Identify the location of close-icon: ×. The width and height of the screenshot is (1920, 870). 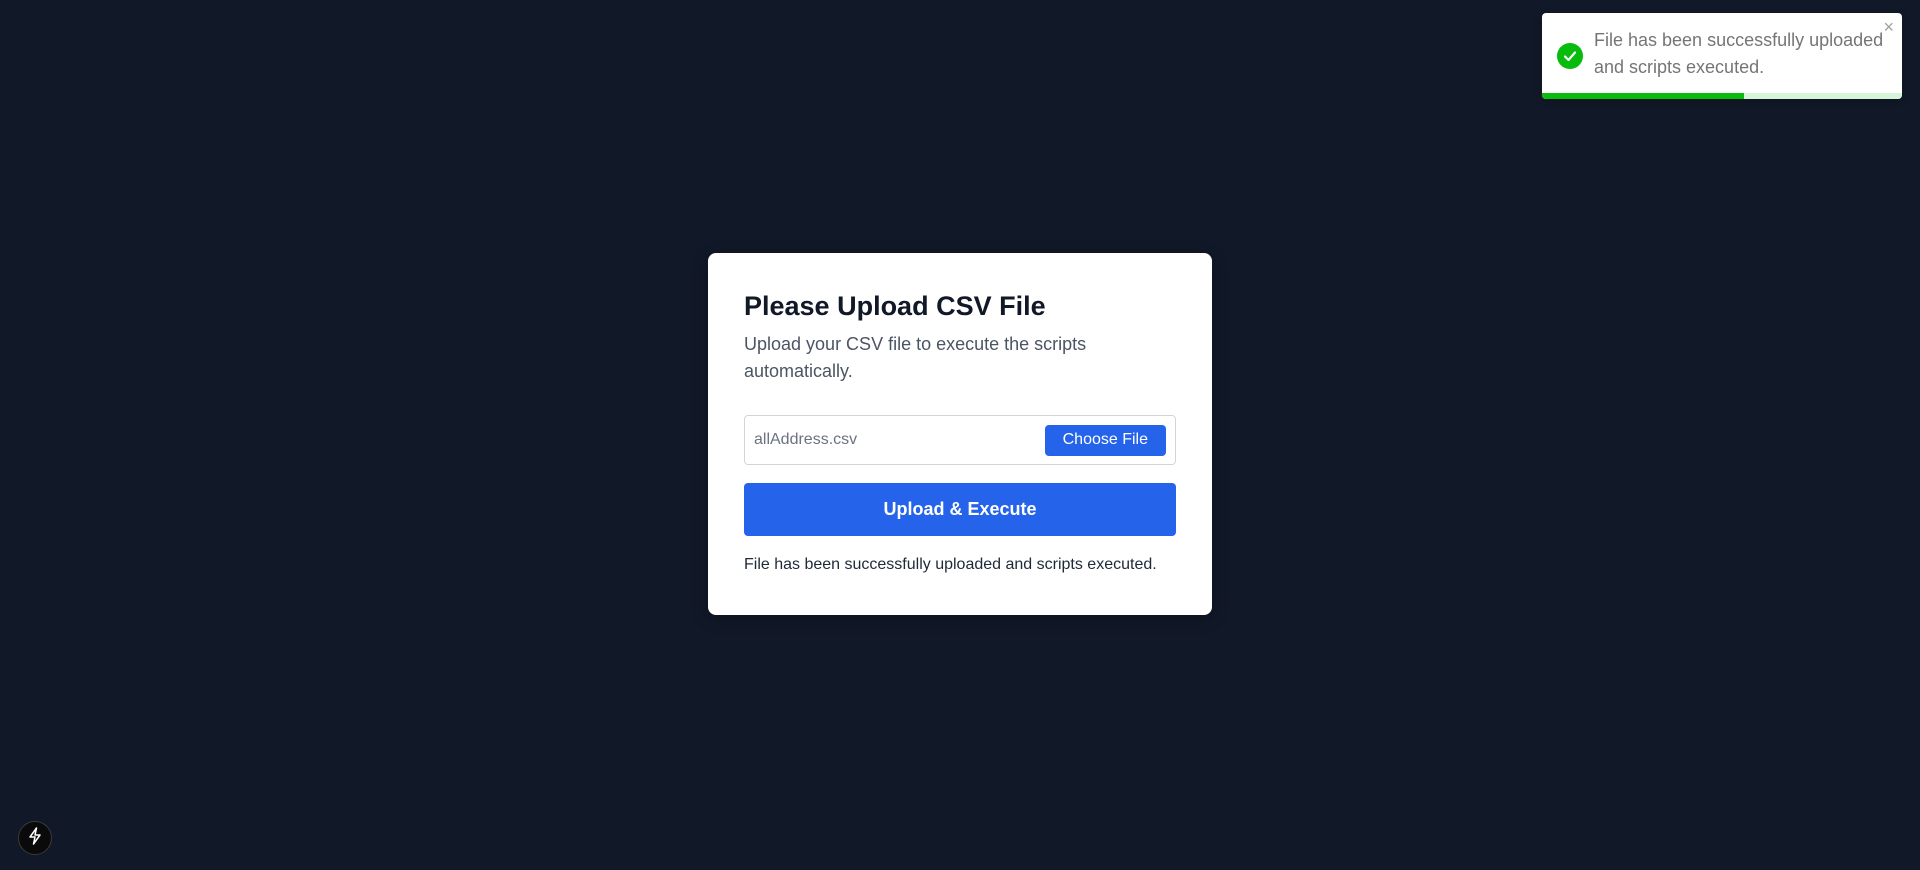
(1888, 27).